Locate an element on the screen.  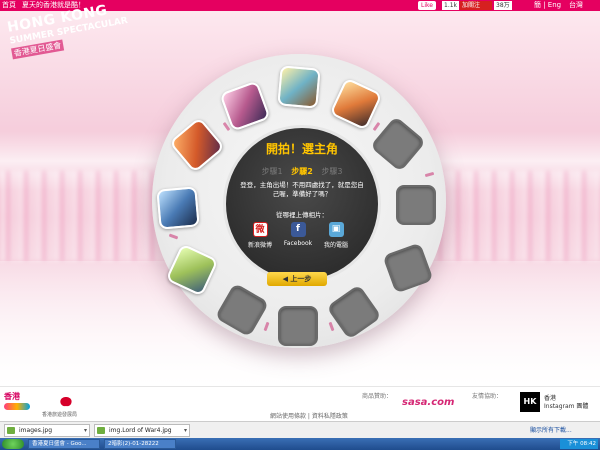
upload-facebook-button: f Facebook is located at coordinates (298, 234).